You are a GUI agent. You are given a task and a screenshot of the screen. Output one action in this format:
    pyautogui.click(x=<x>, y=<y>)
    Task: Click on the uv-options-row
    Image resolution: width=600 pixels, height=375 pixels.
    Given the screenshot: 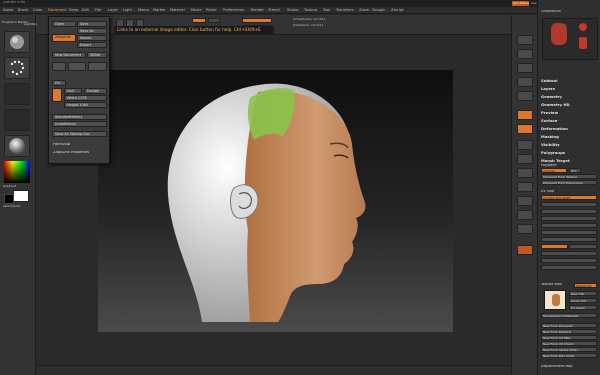 What is the action you would take?
    pyautogui.click(x=569, y=218)
    